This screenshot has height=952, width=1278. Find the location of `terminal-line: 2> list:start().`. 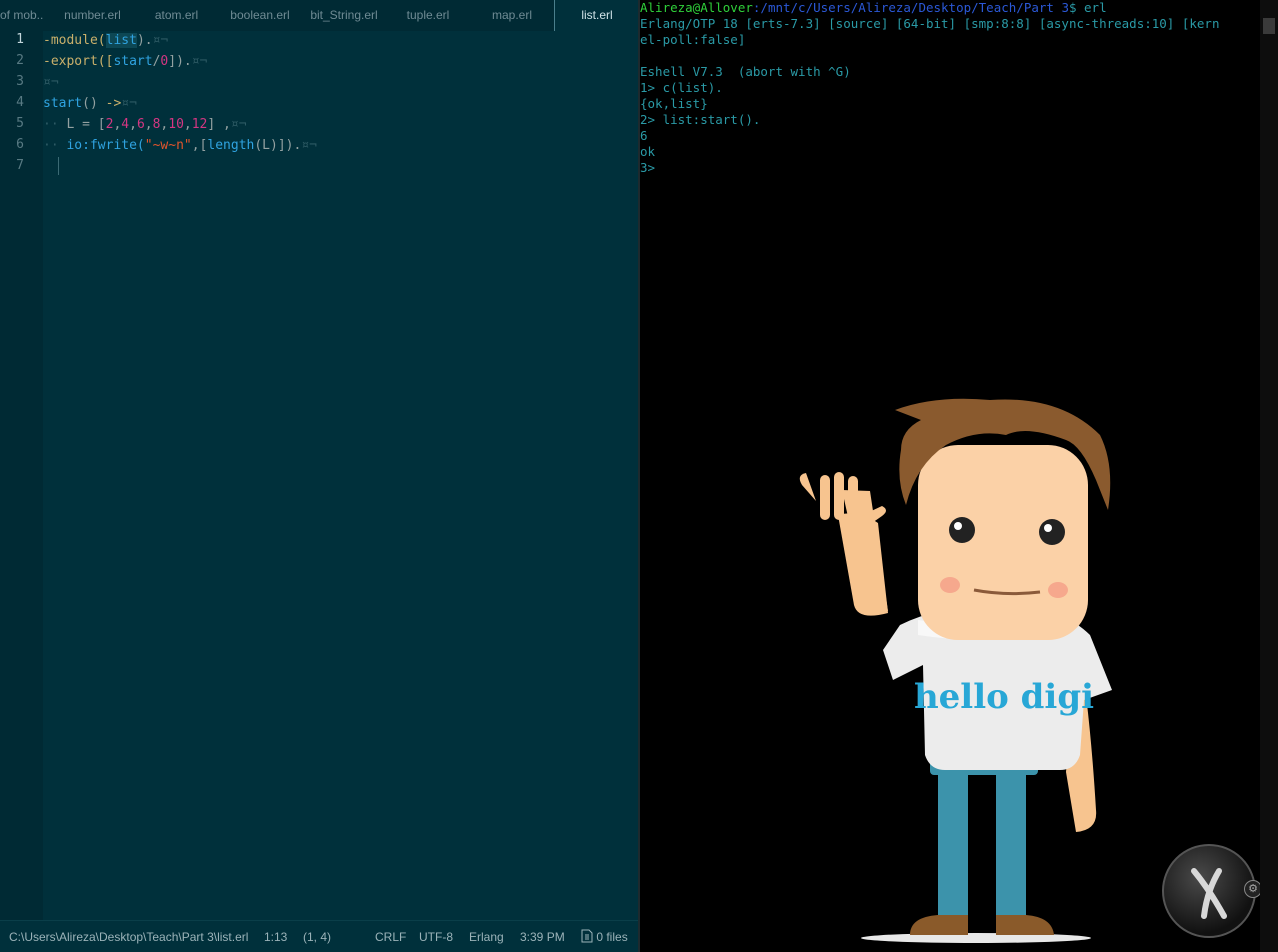

terminal-line: 2> list:start(). is located at coordinates (700, 119).